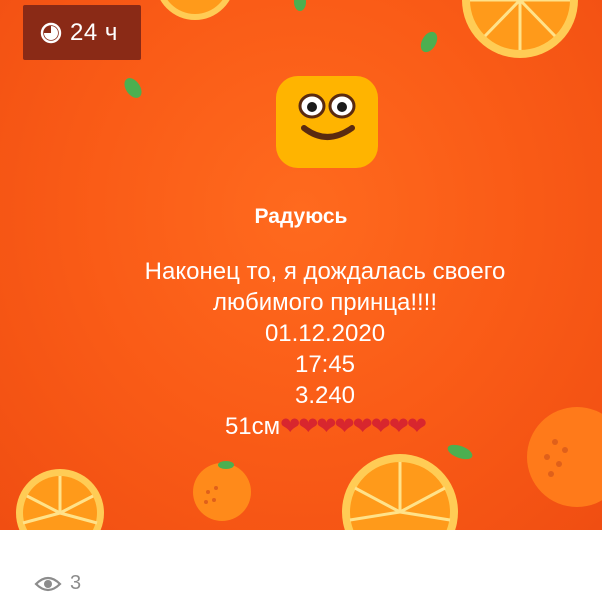 This screenshot has height=600, width=602. What do you see at coordinates (325, 333) in the screenshot?
I see `message-line: 01.12.2020` at bounding box center [325, 333].